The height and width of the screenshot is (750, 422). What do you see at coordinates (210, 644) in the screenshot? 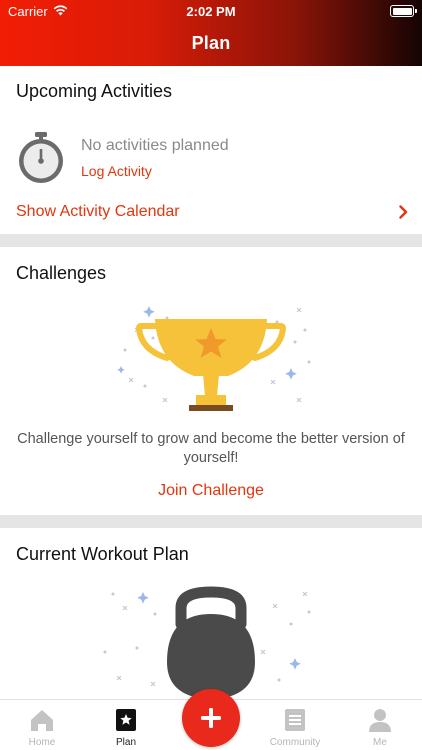
I see `kettlebell-icon` at bounding box center [210, 644].